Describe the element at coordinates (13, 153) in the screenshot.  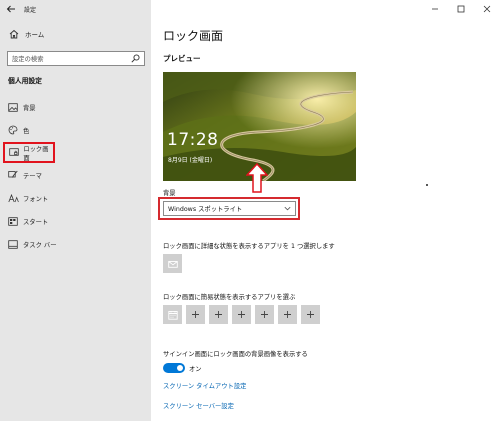
I see `lock-screen-icon` at that location.